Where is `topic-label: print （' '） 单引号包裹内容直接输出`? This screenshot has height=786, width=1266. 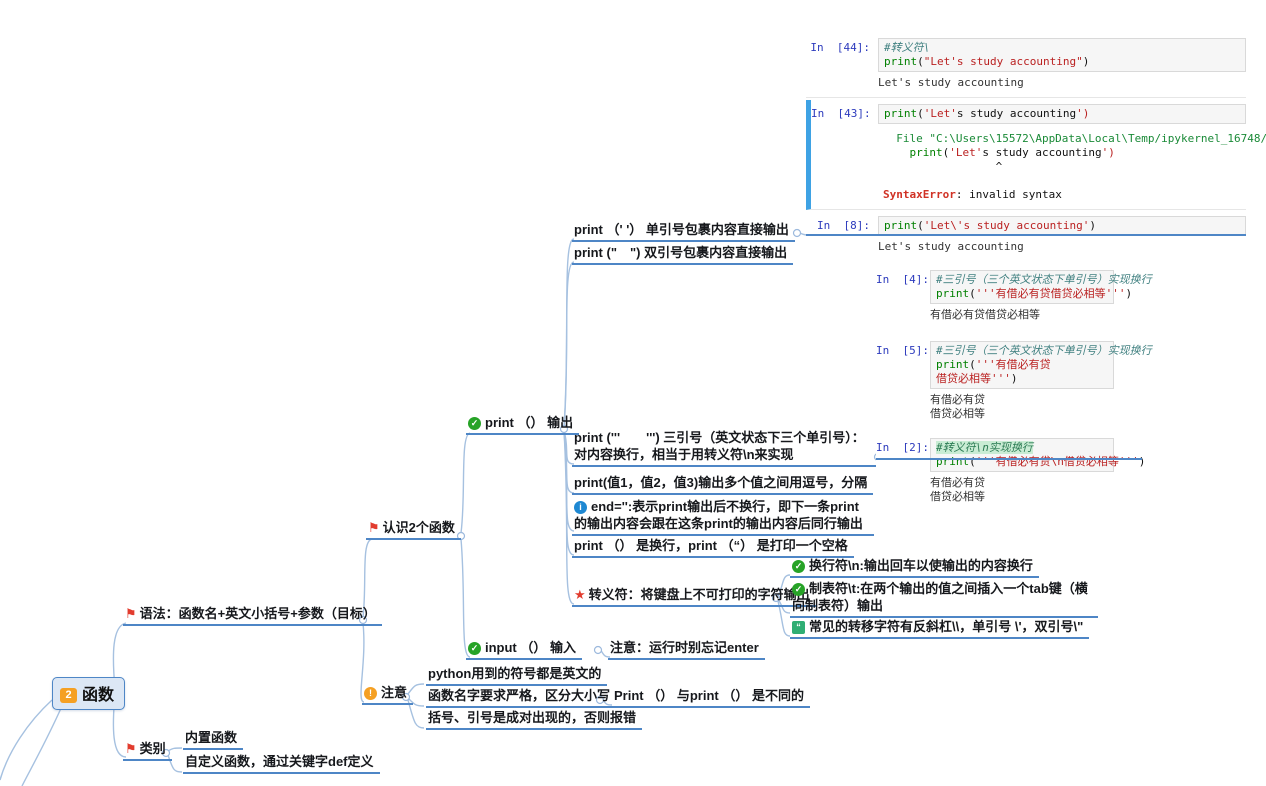
topic-label: print （' '） 单引号包裹内容直接输出 is located at coordinates (681, 229).